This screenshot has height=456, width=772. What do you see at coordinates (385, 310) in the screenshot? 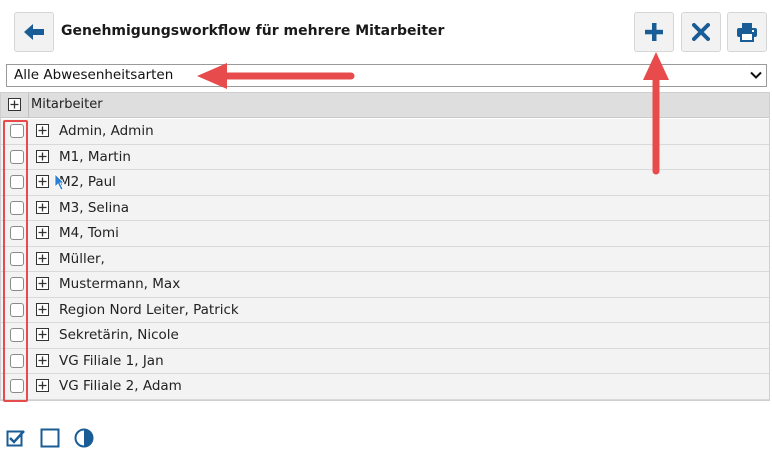
I see `table-row: Region Nord Leiter, Patrick` at bounding box center [385, 310].